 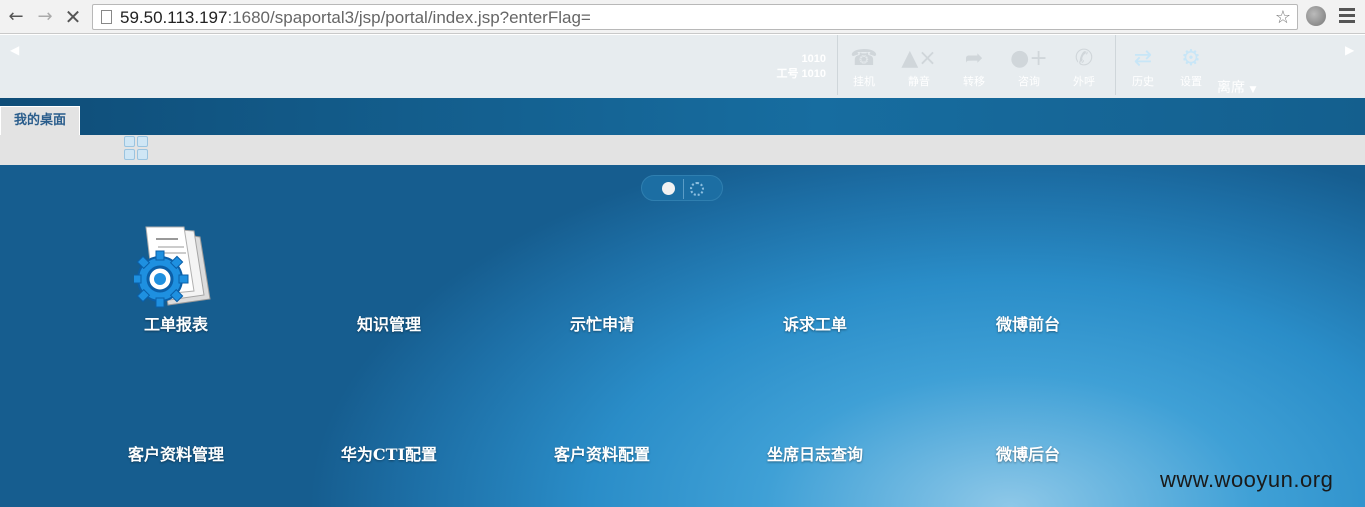 What do you see at coordinates (174, 17) in the screenshot?
I see `url-host: 59.50.113.197` at bounding box center [174, 17].